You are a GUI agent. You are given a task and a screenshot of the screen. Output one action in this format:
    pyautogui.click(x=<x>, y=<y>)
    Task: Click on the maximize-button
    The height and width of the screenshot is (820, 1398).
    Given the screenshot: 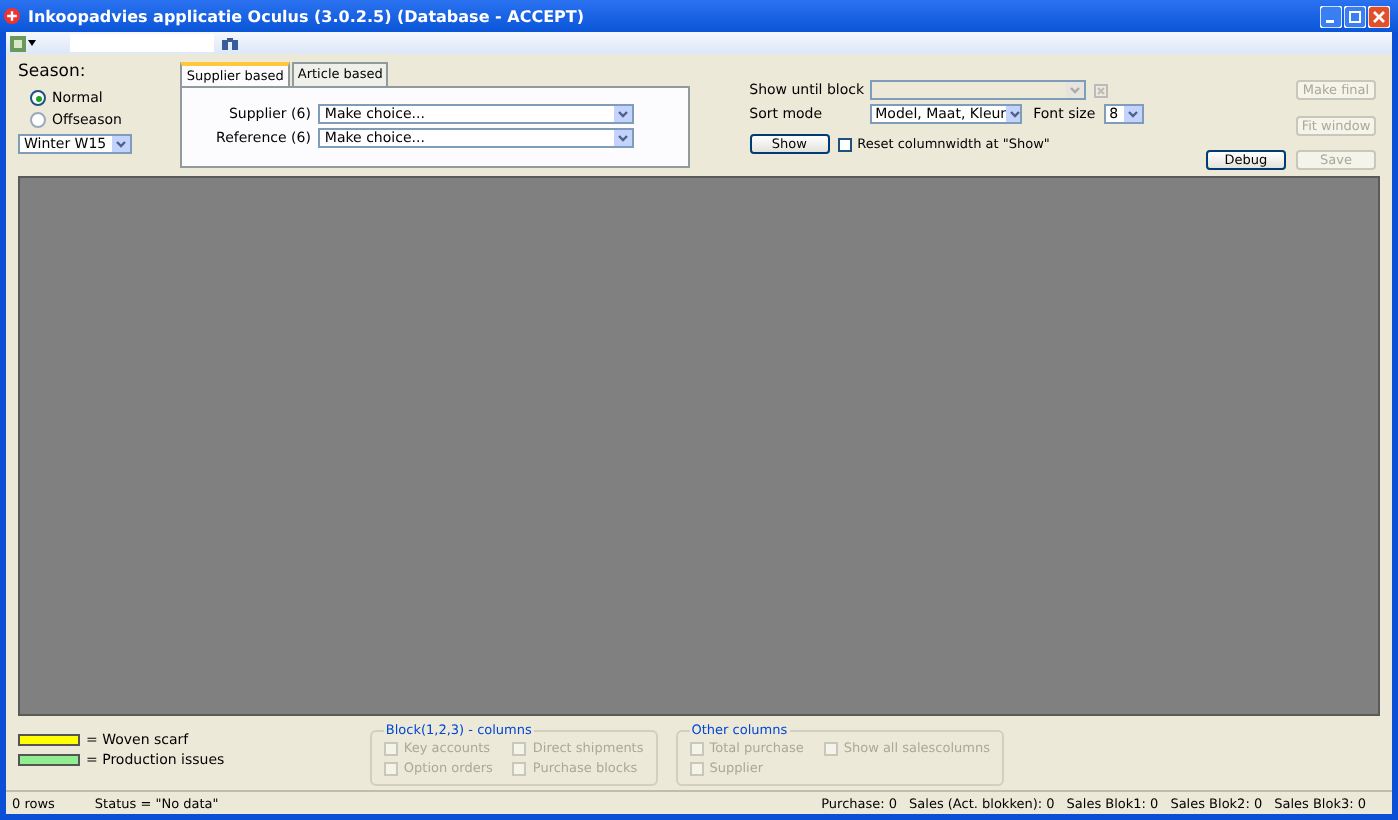 What is the action you would take?
    pyautogui.click(x=1355, y=16)
    